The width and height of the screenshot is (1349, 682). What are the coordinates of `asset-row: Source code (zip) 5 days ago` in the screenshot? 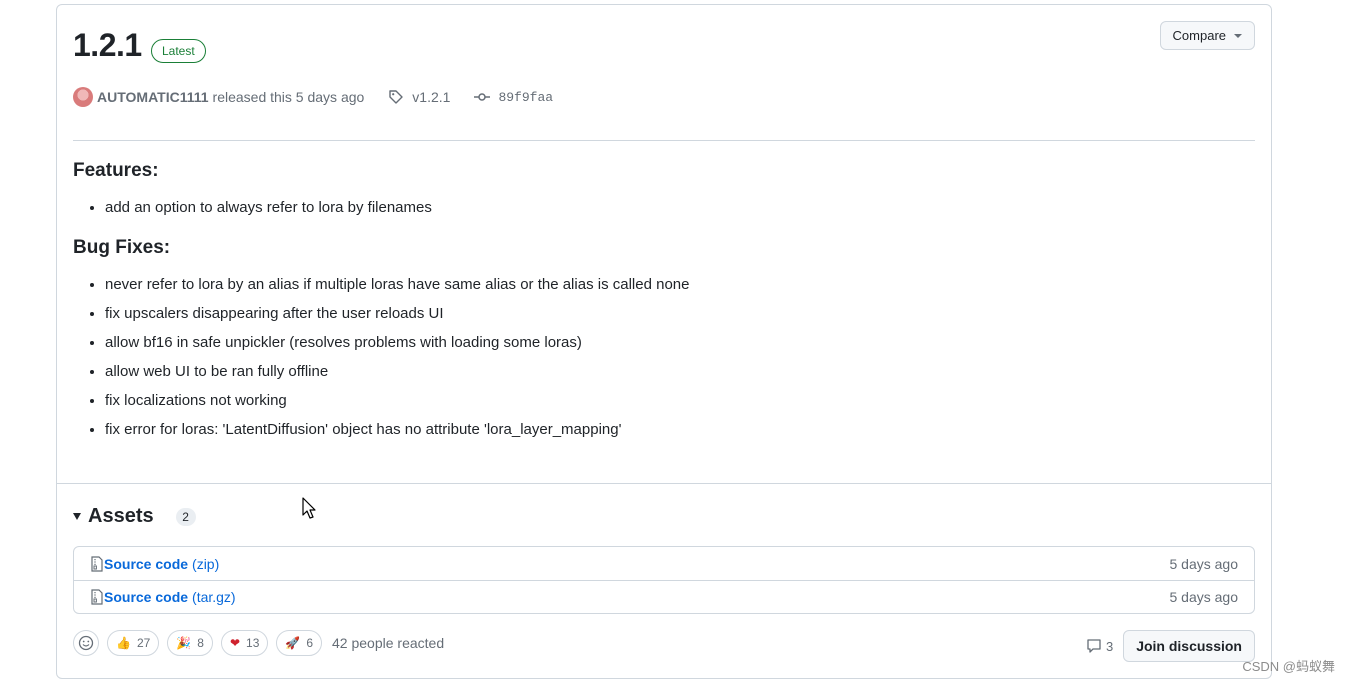 It's located at (664, 563).